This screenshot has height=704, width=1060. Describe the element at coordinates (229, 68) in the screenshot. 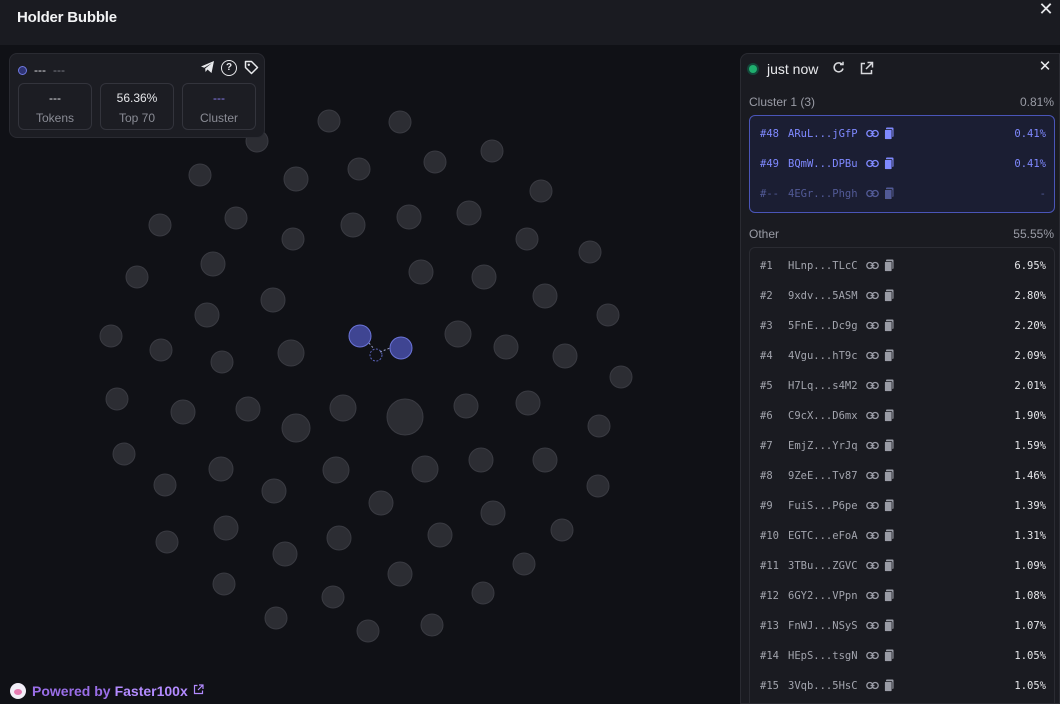

I see `help-icon: ?` at that location.